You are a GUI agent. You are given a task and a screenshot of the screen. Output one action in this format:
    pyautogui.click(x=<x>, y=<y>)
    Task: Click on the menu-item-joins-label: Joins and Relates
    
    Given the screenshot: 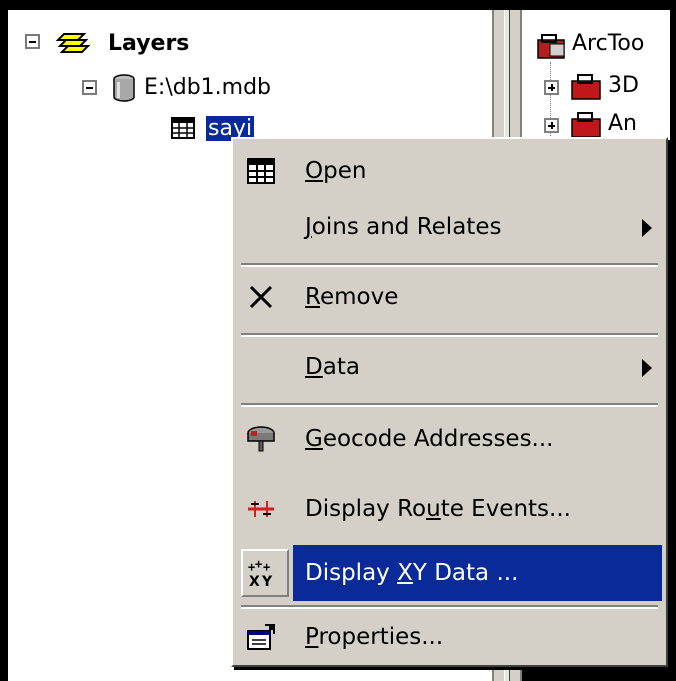 What is the action you would take?
    pyautogui.click(x=403, y=227)
    